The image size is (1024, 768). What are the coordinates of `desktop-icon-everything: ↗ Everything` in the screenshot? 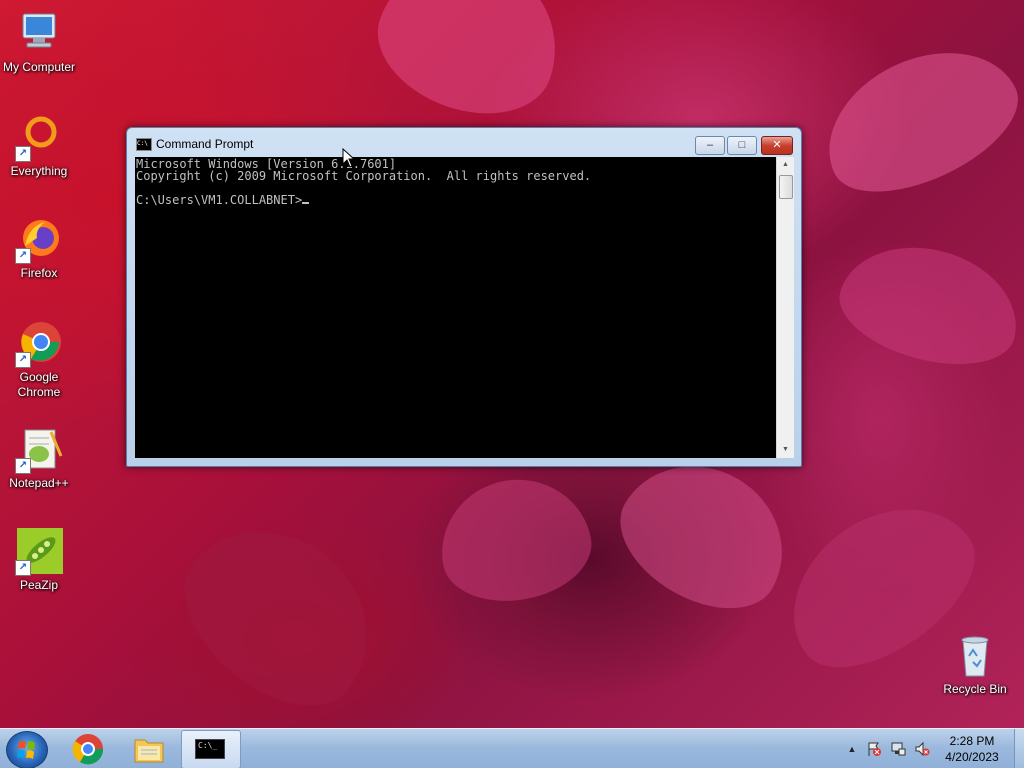 It's located at (39, 146).